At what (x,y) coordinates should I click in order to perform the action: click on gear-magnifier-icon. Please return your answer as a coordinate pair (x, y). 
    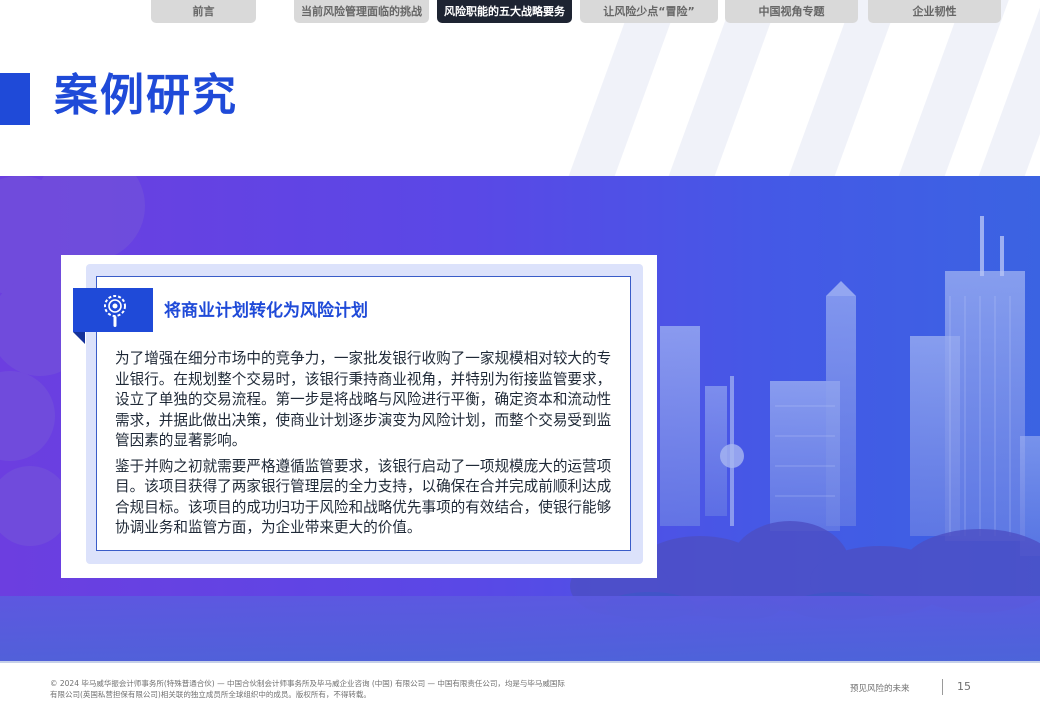
    Looking at the image, I should click on (115, 311).